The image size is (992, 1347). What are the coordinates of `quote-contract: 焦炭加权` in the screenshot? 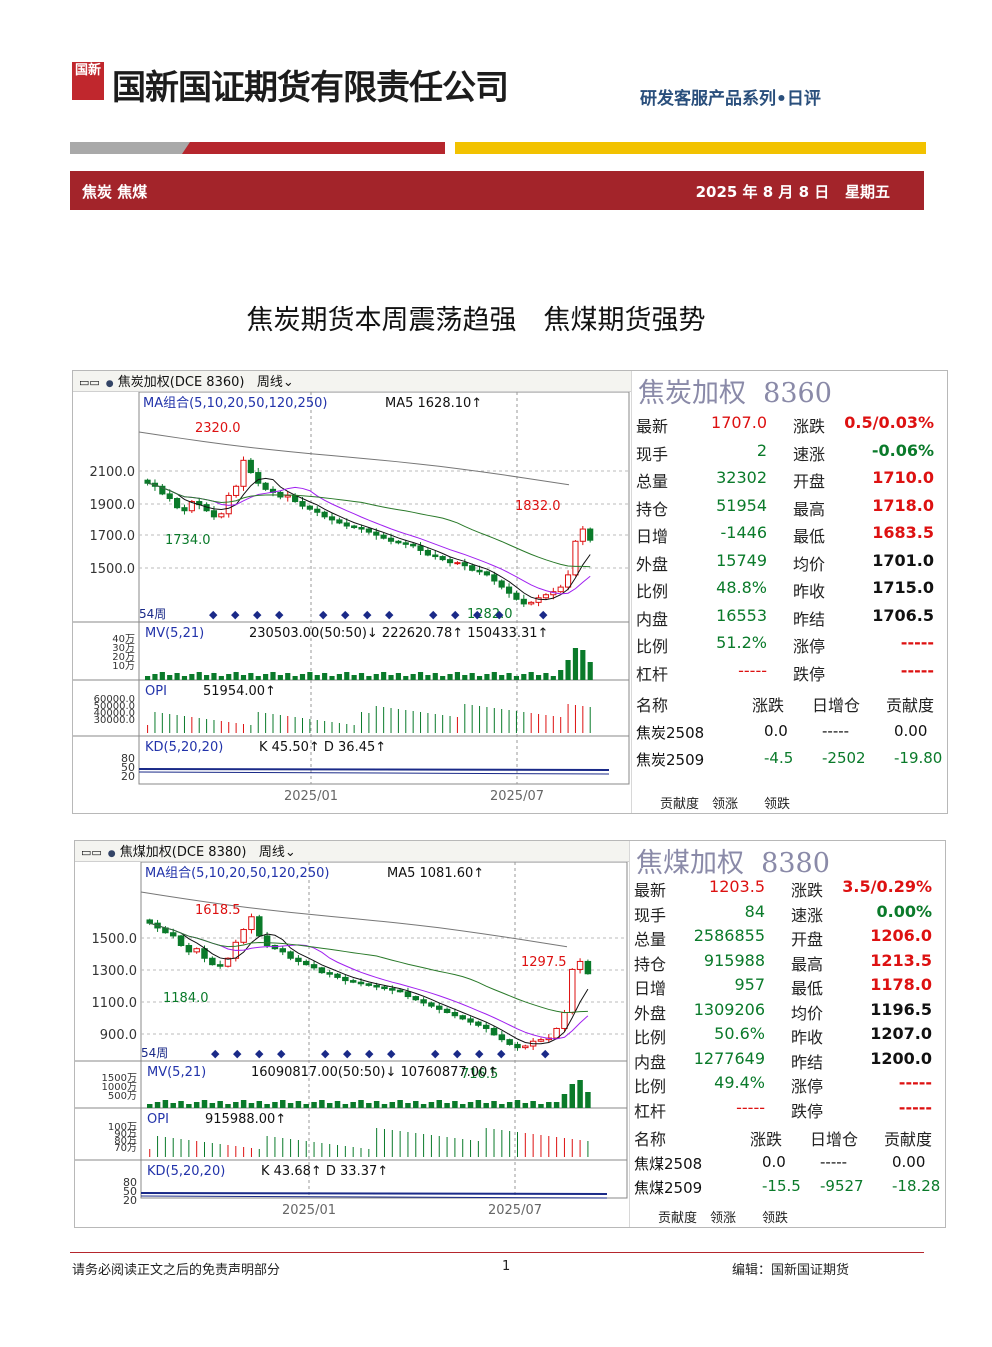 It's located at (692, 393).